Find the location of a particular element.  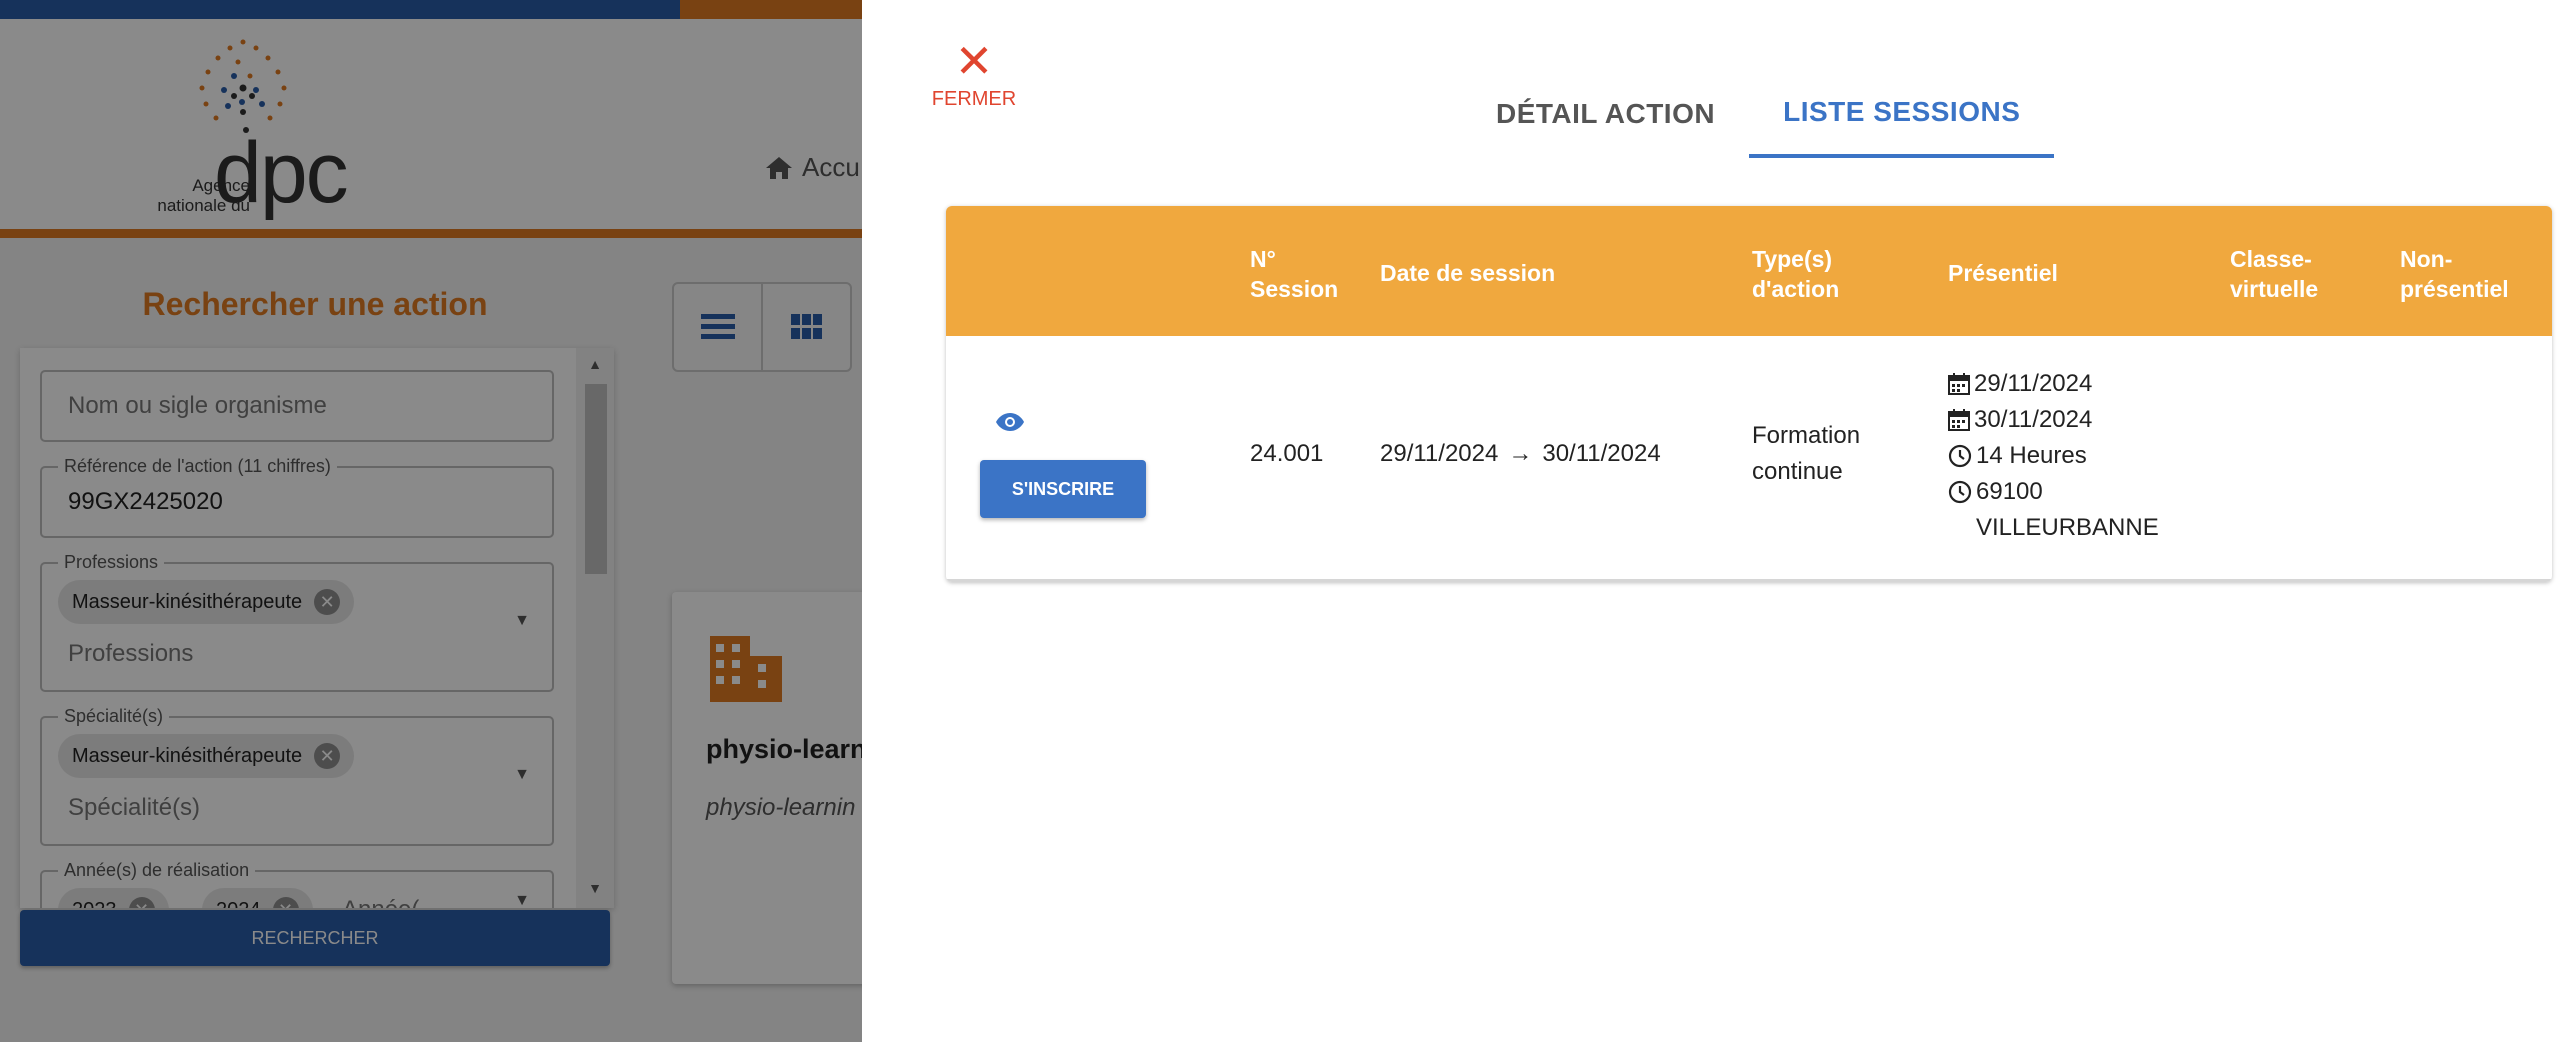

header-non-line2: présentiel is located at coordinates (2454, 289).